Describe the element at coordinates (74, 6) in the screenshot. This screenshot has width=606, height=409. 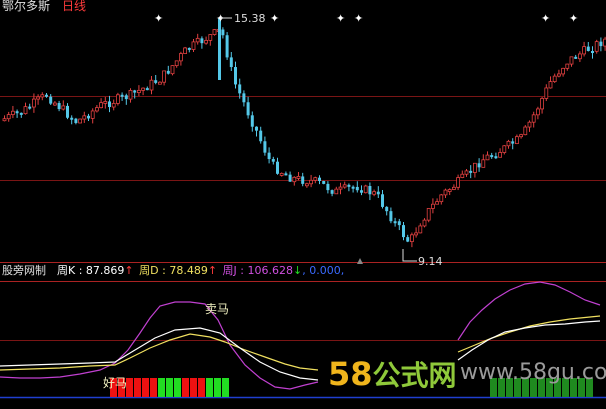
I see `period-label: 日线` at that location.